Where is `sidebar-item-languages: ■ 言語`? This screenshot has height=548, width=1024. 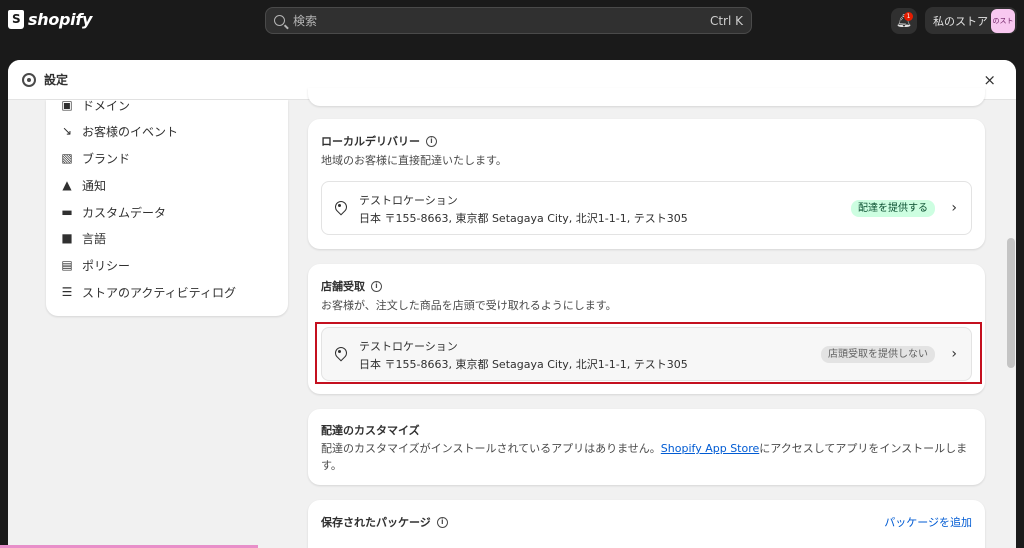
sidebar-item-languages: ■ 言語 is located at coordinates (83, 238).